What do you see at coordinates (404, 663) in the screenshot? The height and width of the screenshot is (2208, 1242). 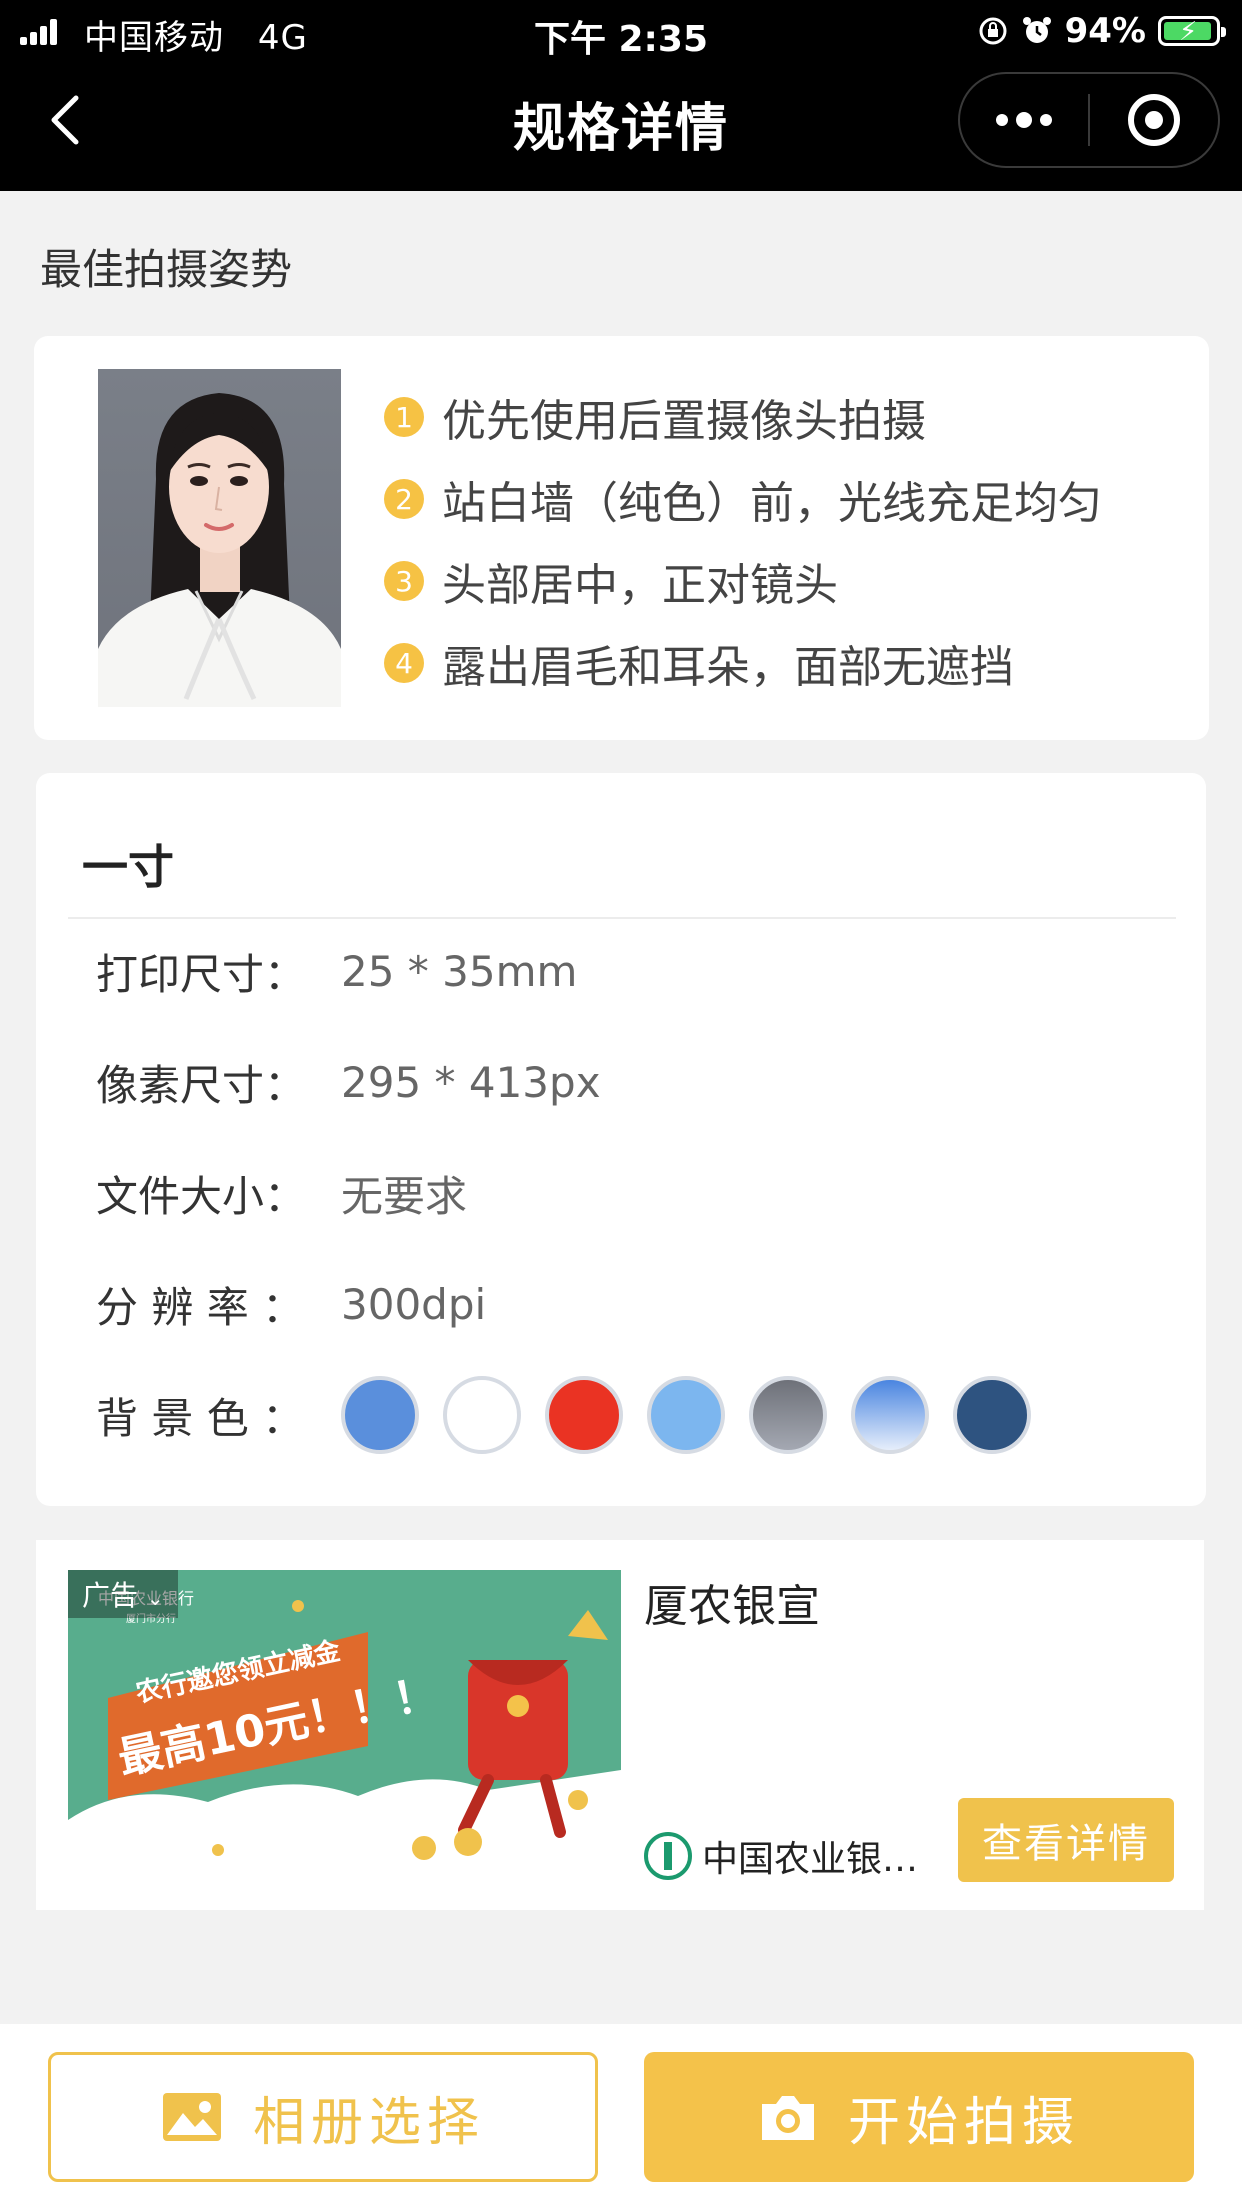 I see `tip-number-badge: 4` at bounding box center [404, 663].